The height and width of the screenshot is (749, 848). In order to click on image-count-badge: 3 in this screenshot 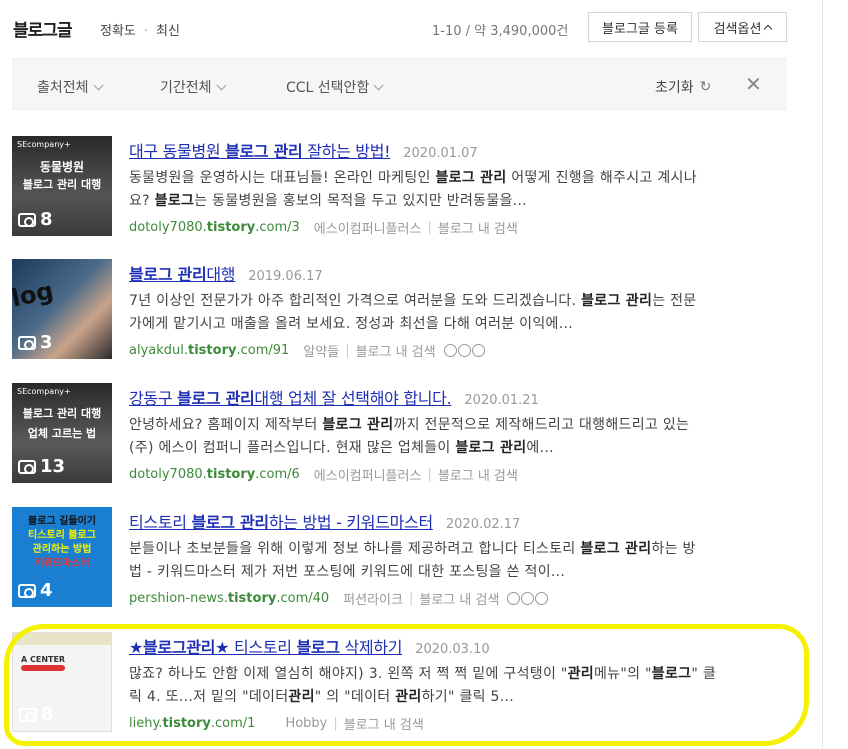, I will do `click(35, 342)`.